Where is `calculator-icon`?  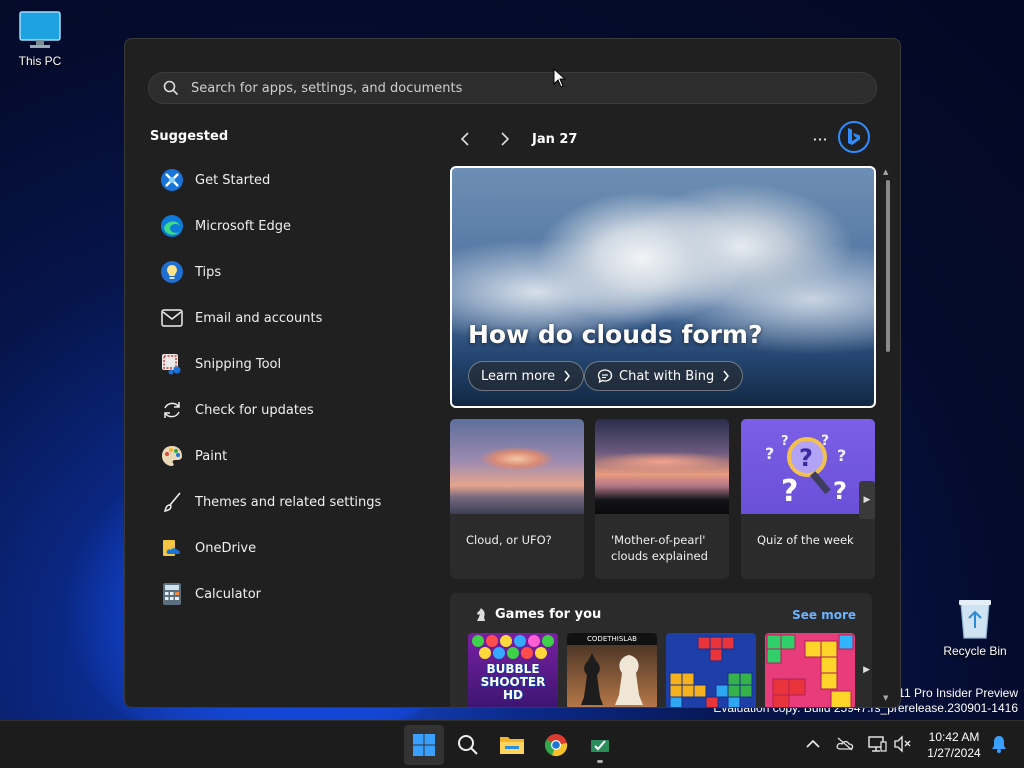 calculator-icon is located at coordinates (172, 594).